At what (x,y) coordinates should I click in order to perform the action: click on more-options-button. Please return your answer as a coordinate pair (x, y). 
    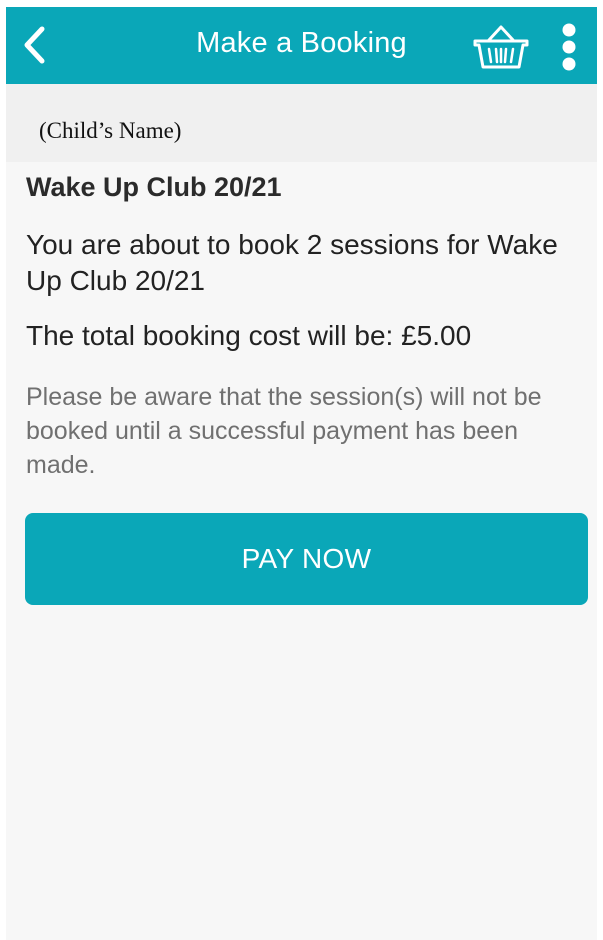
    Looking at the image, I should click on (569, 47).